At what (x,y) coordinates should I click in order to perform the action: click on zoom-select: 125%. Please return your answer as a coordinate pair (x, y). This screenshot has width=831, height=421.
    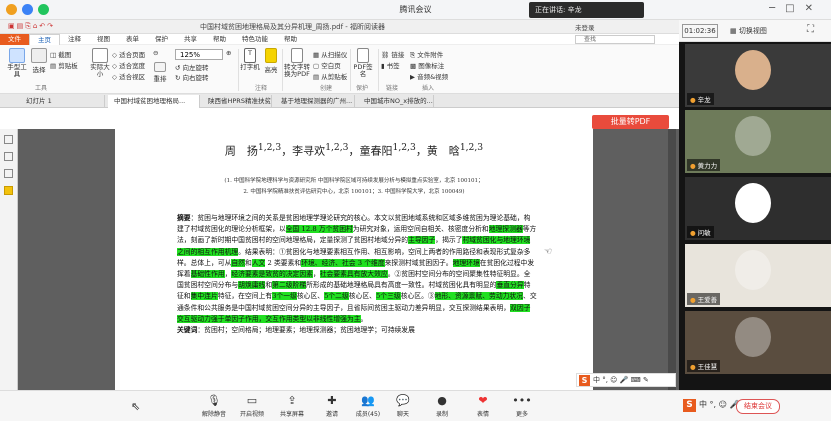
    Looking at the image, I should click on (199, 54).